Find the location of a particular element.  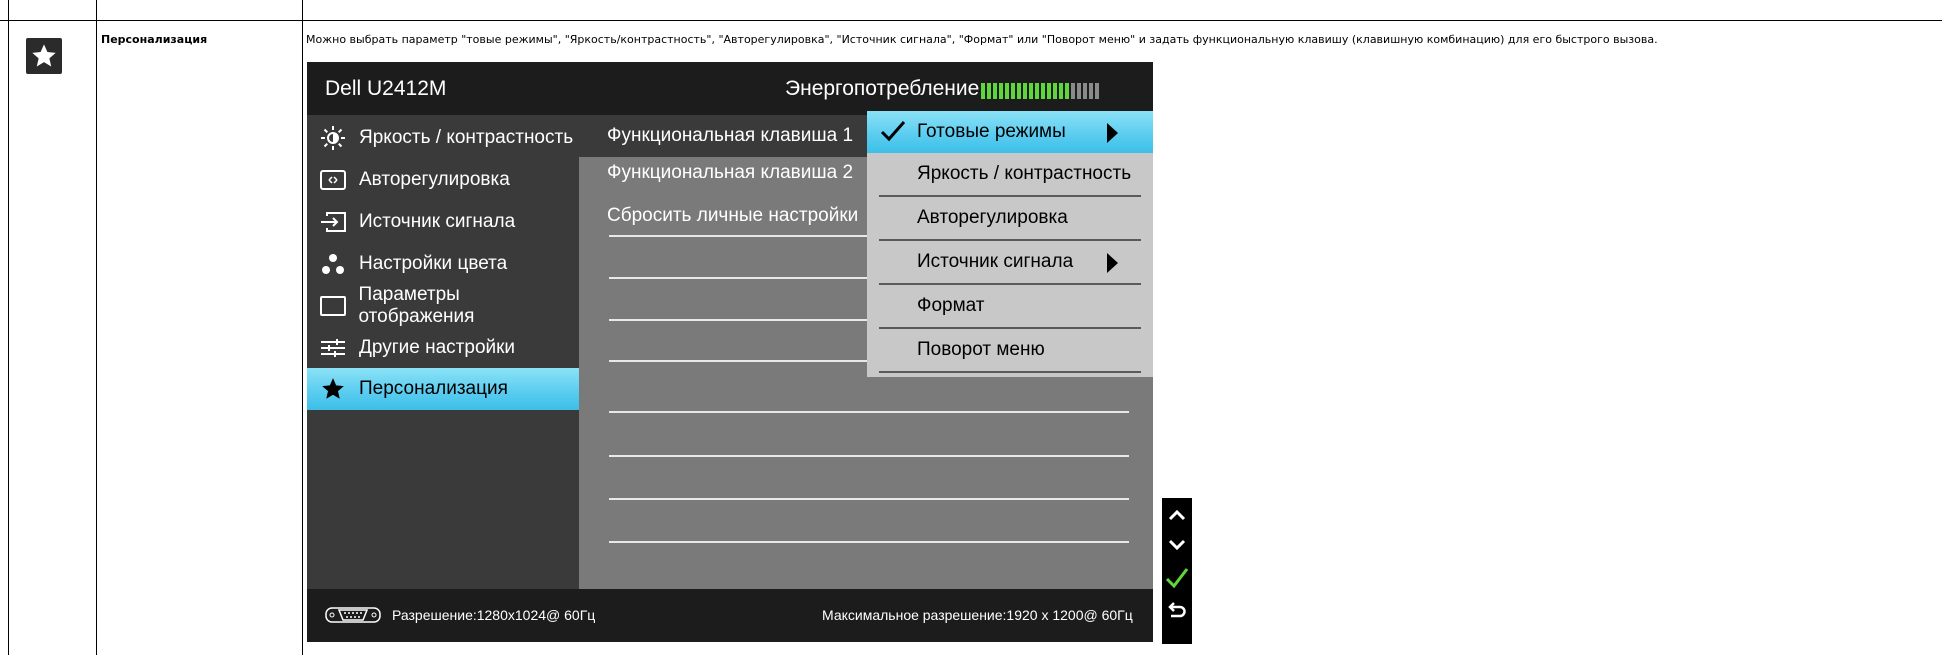

energy-label: Энергопотребление is located at coordinates (882, 88).